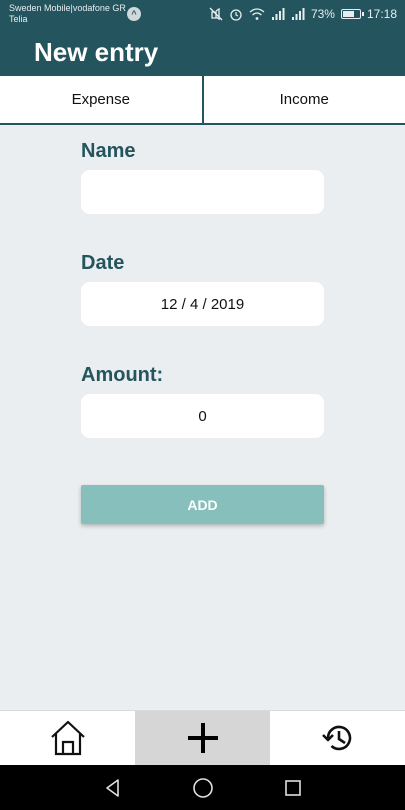 This screenshot has height=810, width=405. Describe the element at coordinates (303, 99) in the screenshot. I see `tab-income: Income` at that location.